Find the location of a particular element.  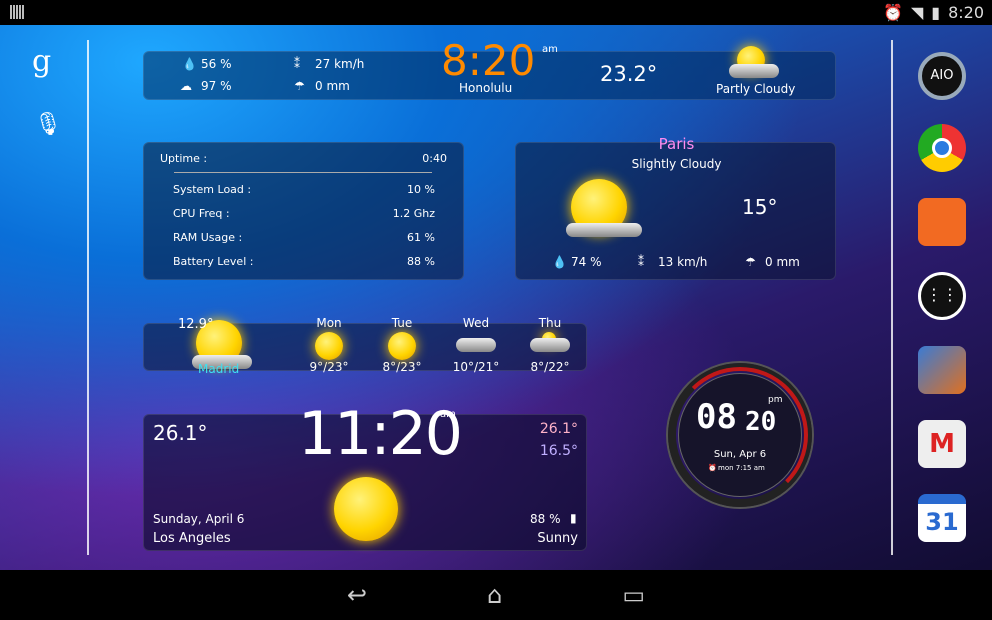

humidity-value: 56 % is located at coordinates (216, 64).